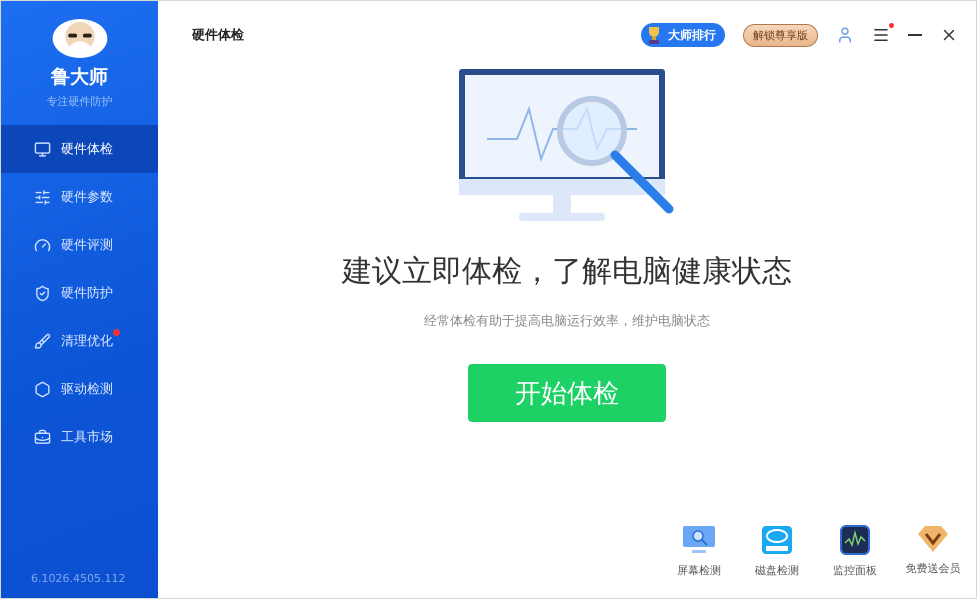 The image size is (977, 599). What do you see at coordinates (567, 272) in the screenshot?
I see `headline: 建议立即体检，了解电脑健康状态` at bounding box center [567, 272].